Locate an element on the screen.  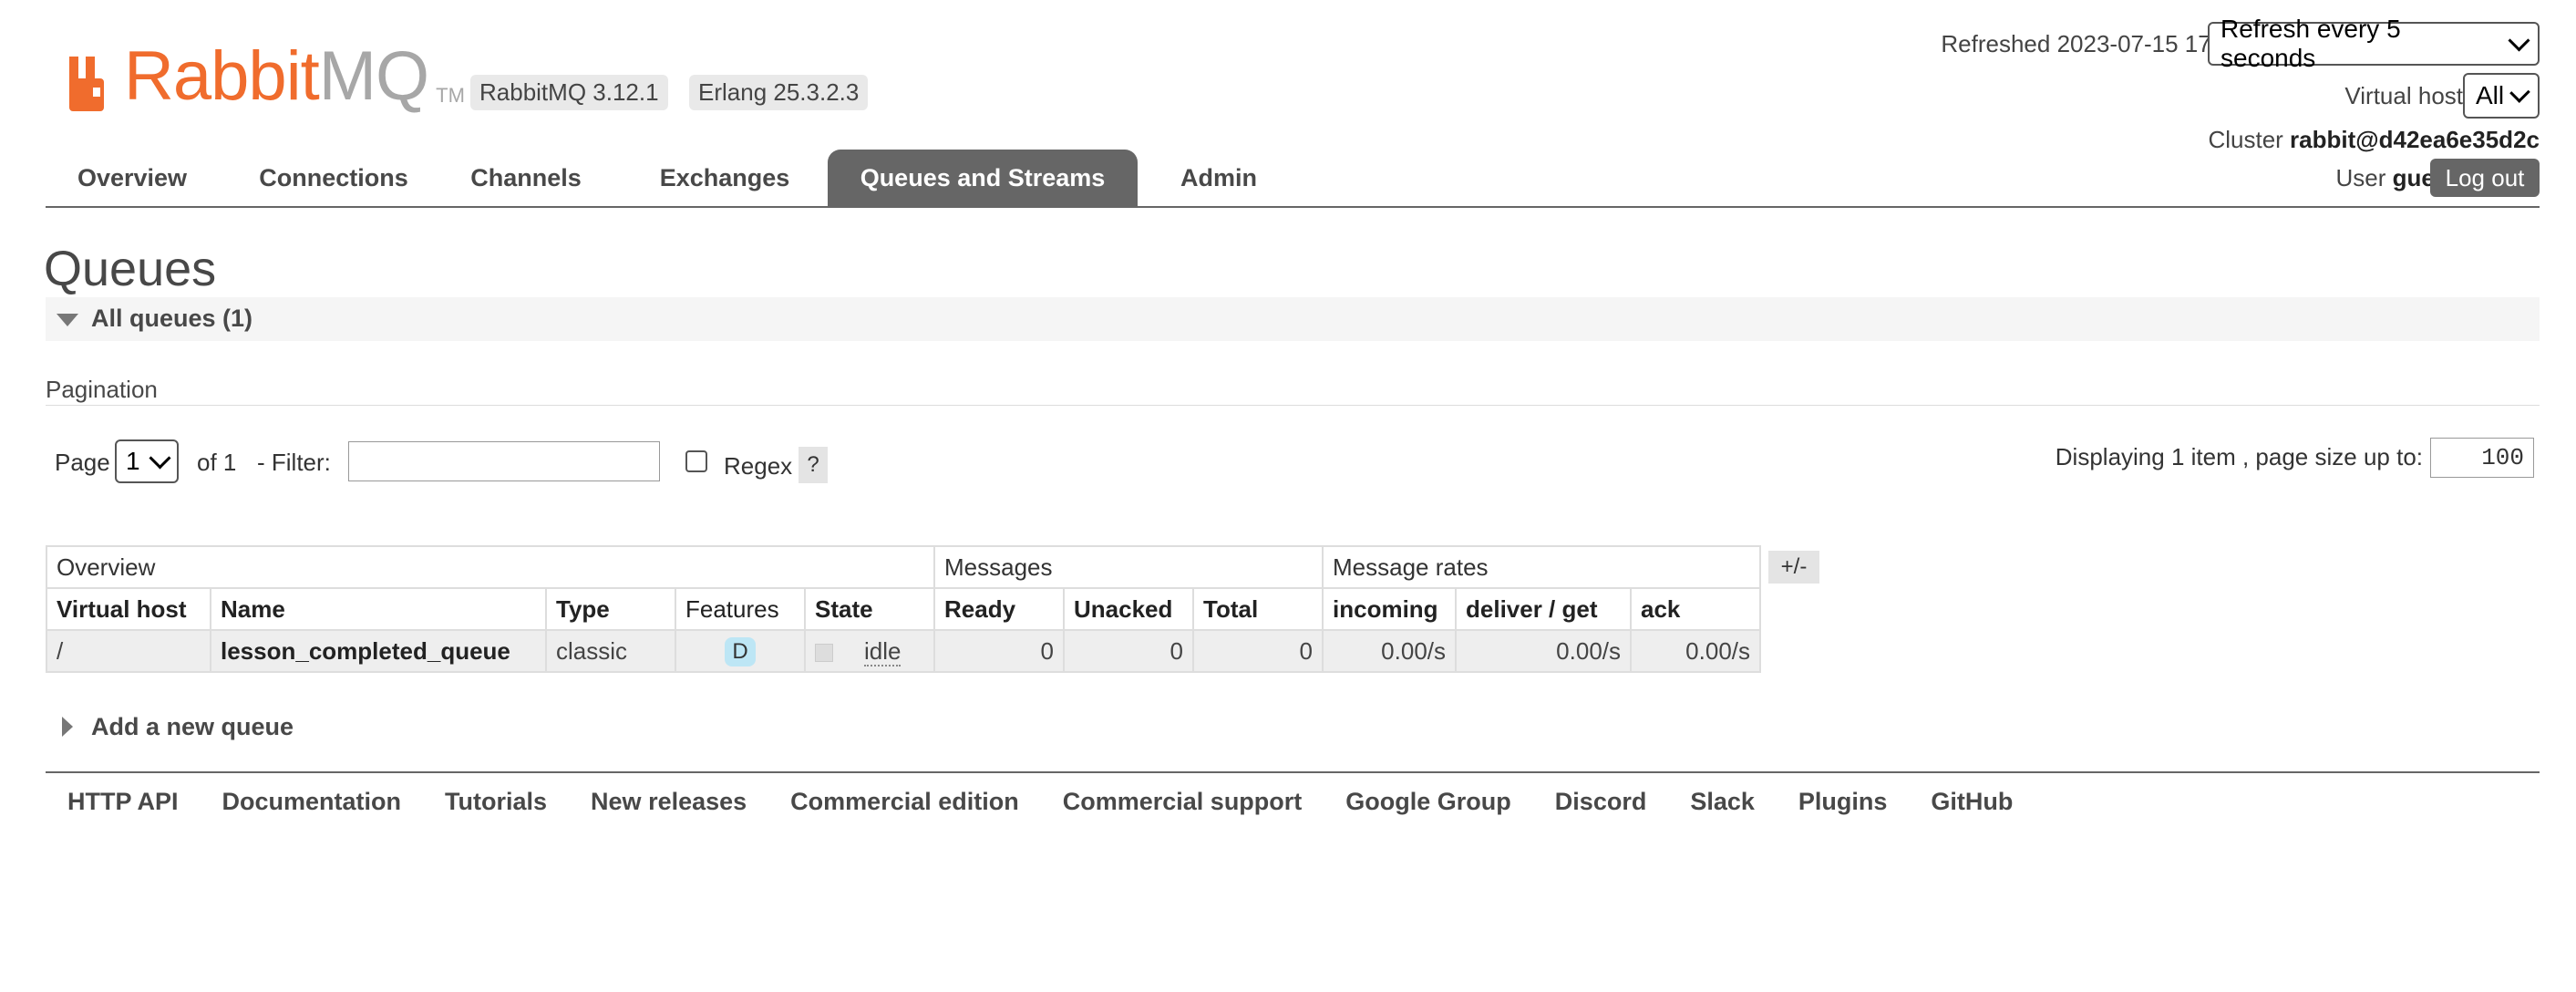
tab-queues-and-streams: Queues and Streams is located at coordinates (983, 178).